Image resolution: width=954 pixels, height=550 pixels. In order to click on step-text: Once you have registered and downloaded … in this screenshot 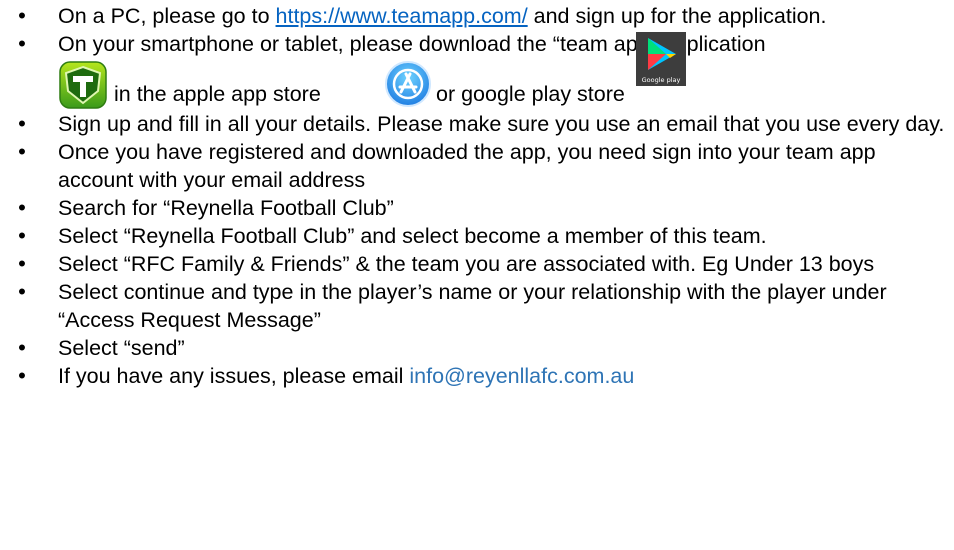, I will do `click(467, 166)`.